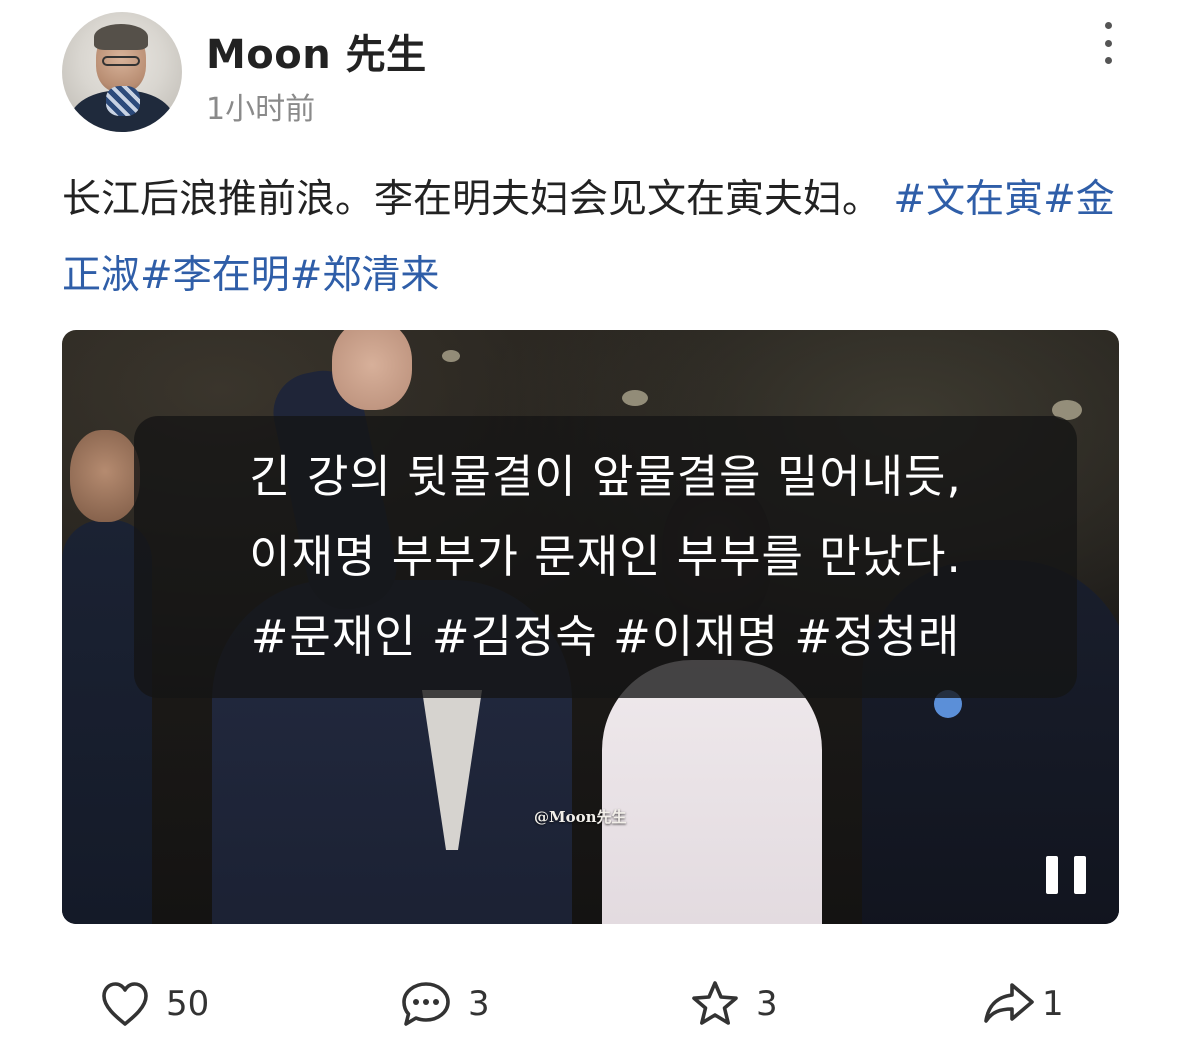 This screenshot has width=1179, height=1042. Describe the element at coordinates (188, 1004) in the screenshot. I see `like-count: 50` at that location.